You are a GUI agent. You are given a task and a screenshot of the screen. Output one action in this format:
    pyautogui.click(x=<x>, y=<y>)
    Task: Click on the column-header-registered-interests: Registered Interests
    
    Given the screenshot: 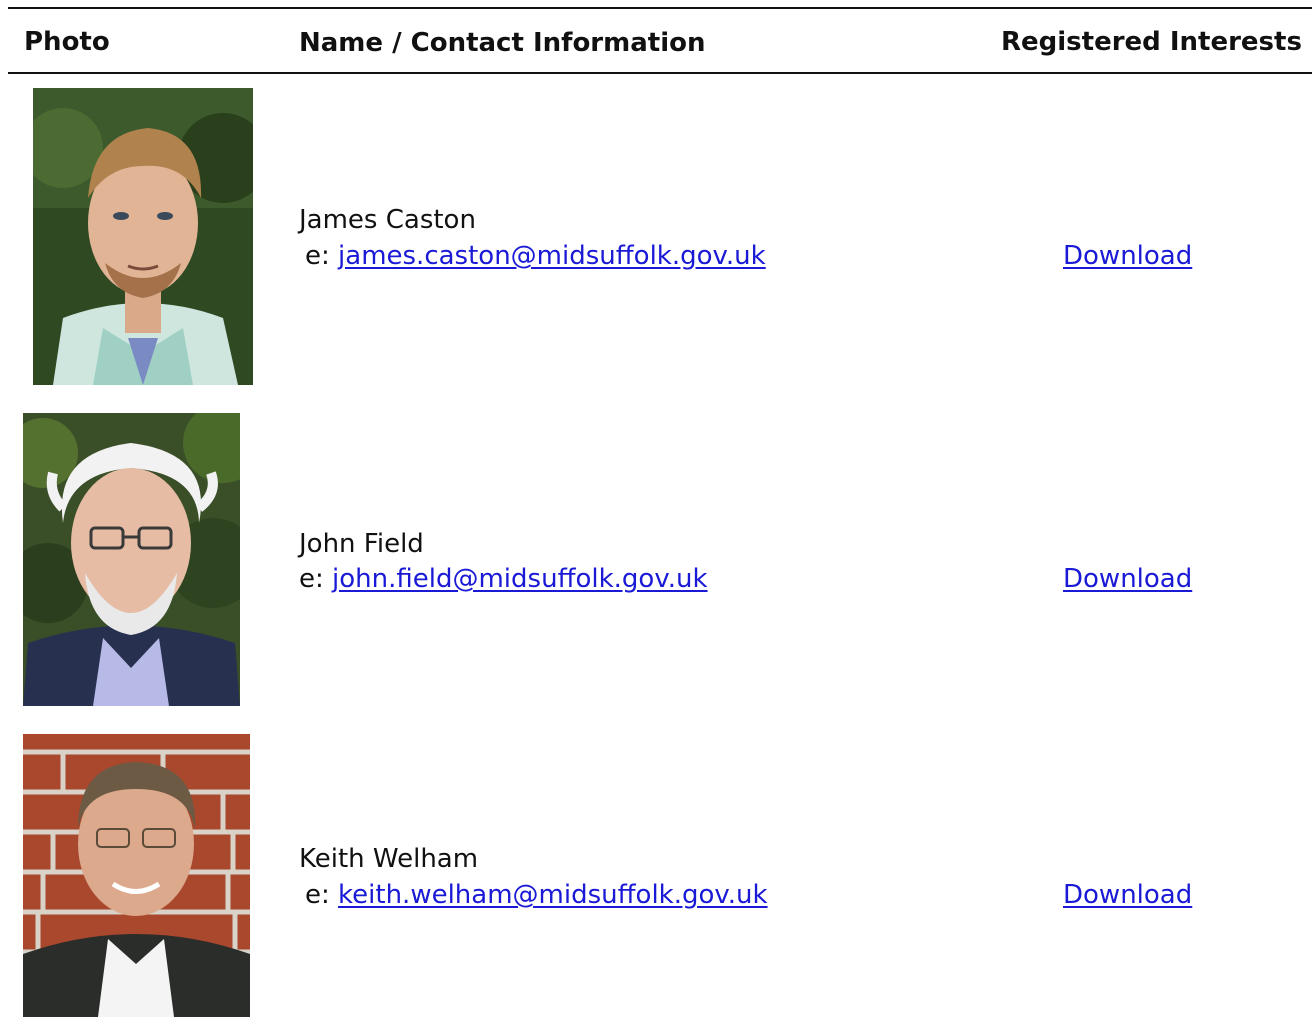 What is the action you would take?
    pyautogui.click(x=1151, y=42)
    